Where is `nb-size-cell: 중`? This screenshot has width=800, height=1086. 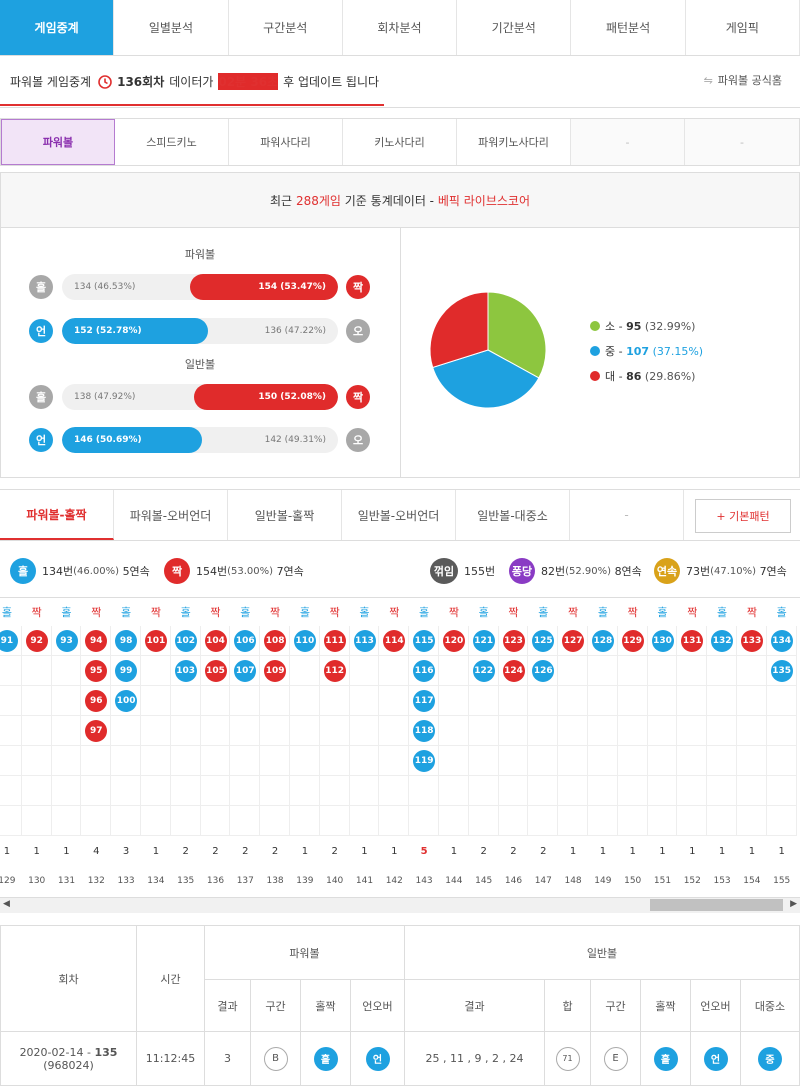 nb-size-cell: 중 is located at coordinates (770, 1058).